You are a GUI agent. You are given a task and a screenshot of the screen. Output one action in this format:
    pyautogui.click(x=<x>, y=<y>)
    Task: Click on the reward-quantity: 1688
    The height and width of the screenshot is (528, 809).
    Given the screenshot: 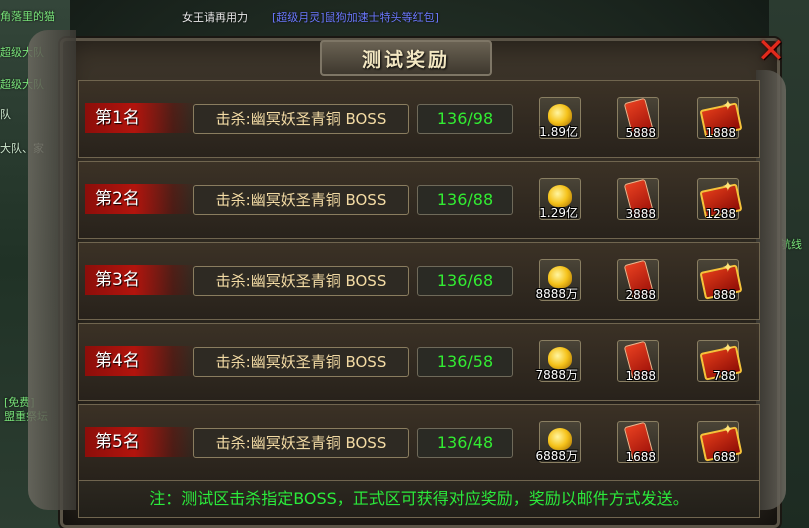 What is the action you would take?
    pyautogui.click(x=640, y=457)
    